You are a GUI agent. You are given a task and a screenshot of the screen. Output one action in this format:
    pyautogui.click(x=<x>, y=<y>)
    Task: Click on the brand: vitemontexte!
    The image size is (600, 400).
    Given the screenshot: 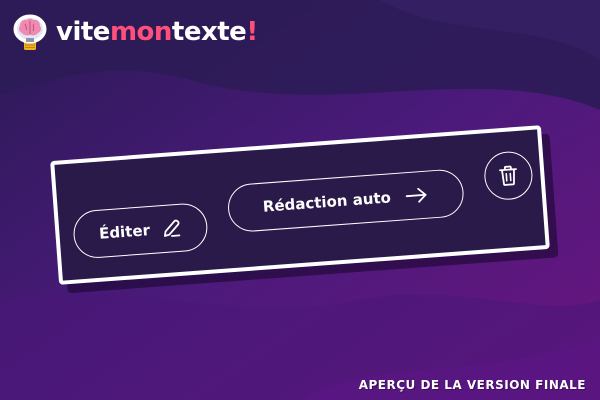 What is the action you would take?
    pyautogui.click(x=135, y=32)
    